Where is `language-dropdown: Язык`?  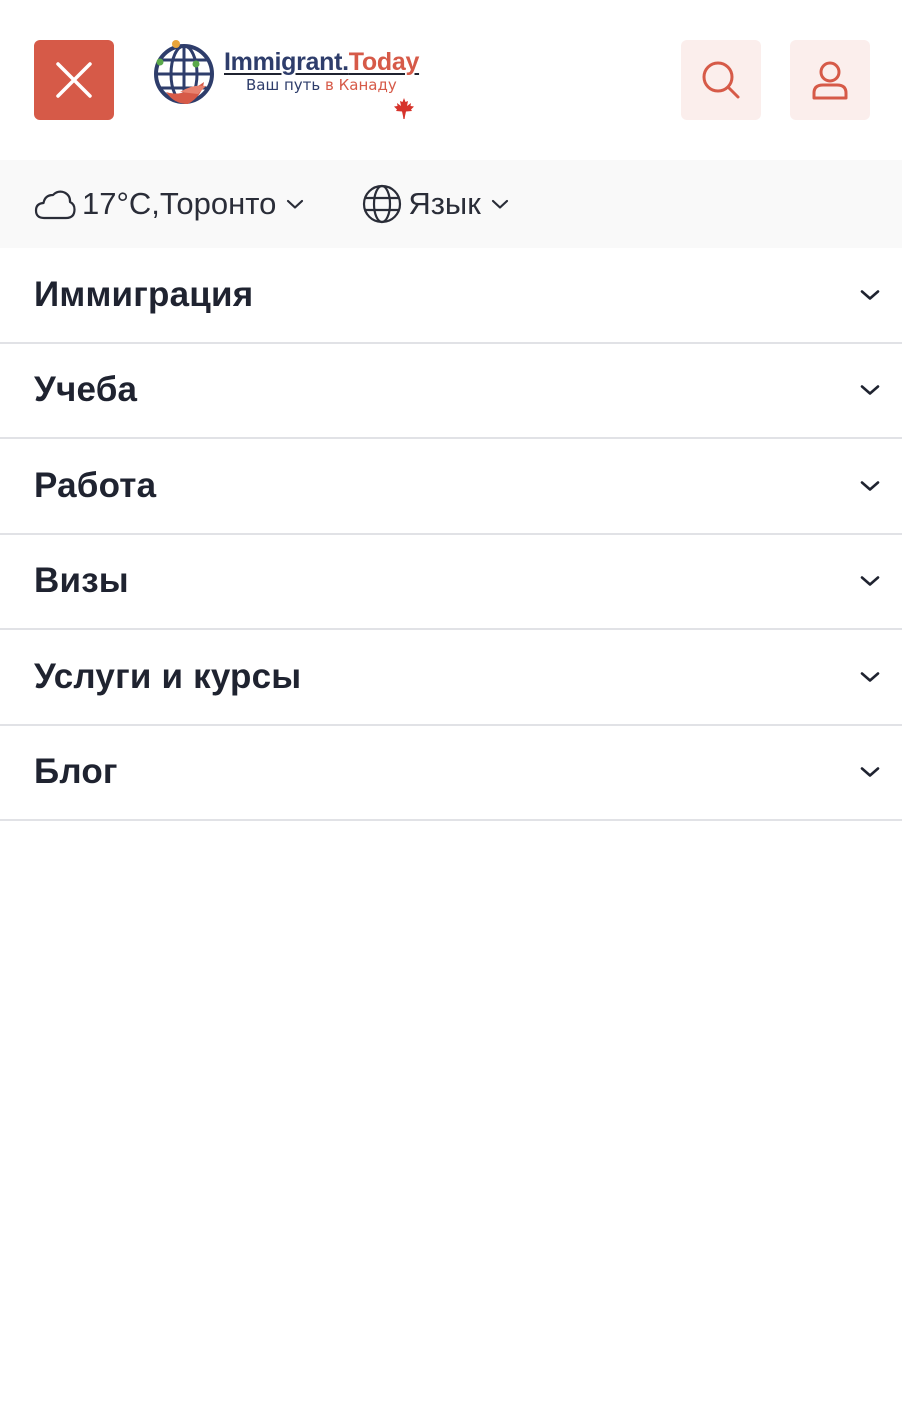 language-dropdown: Язык is located at coordinates (435, 204).